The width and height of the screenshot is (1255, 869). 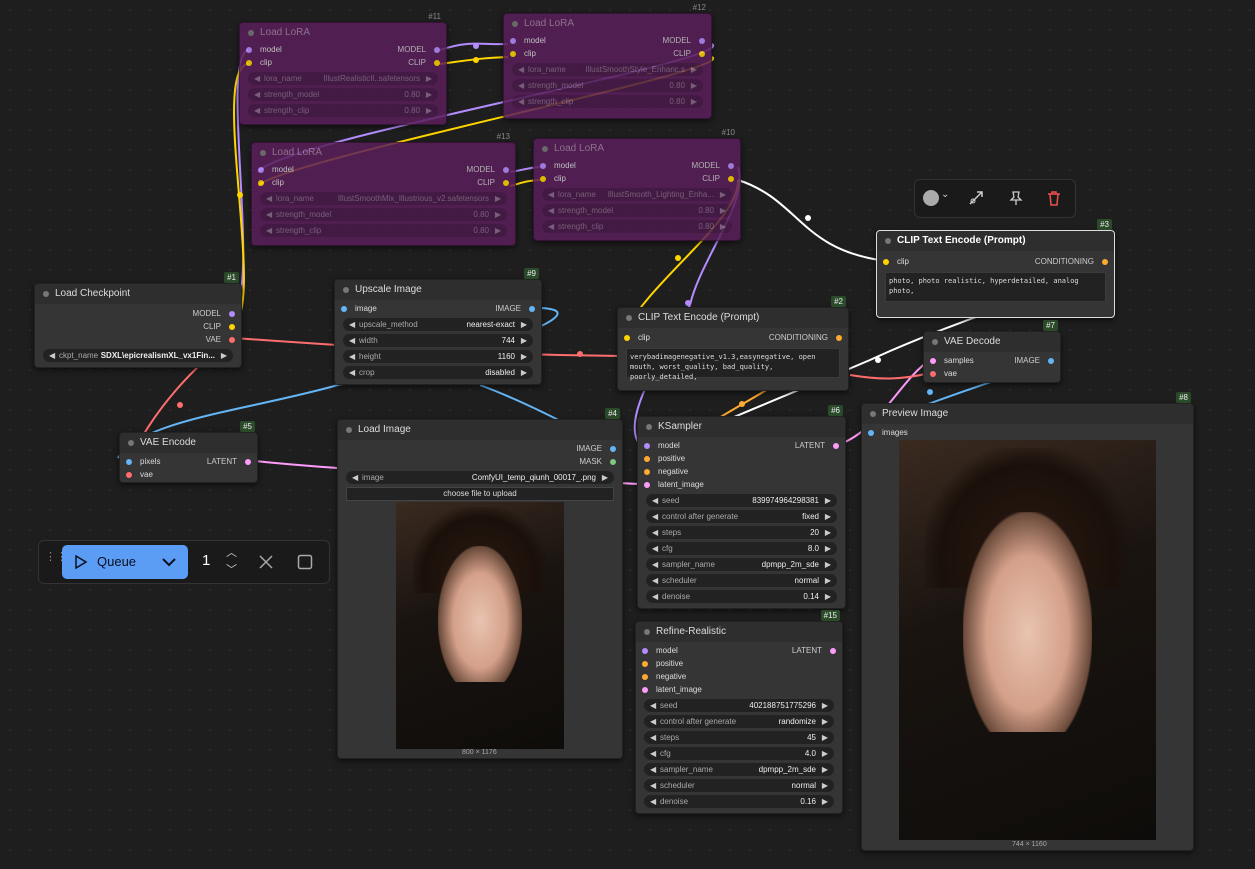 I want to click on upload-button: choose file to upload, so click(x=480, y=494).